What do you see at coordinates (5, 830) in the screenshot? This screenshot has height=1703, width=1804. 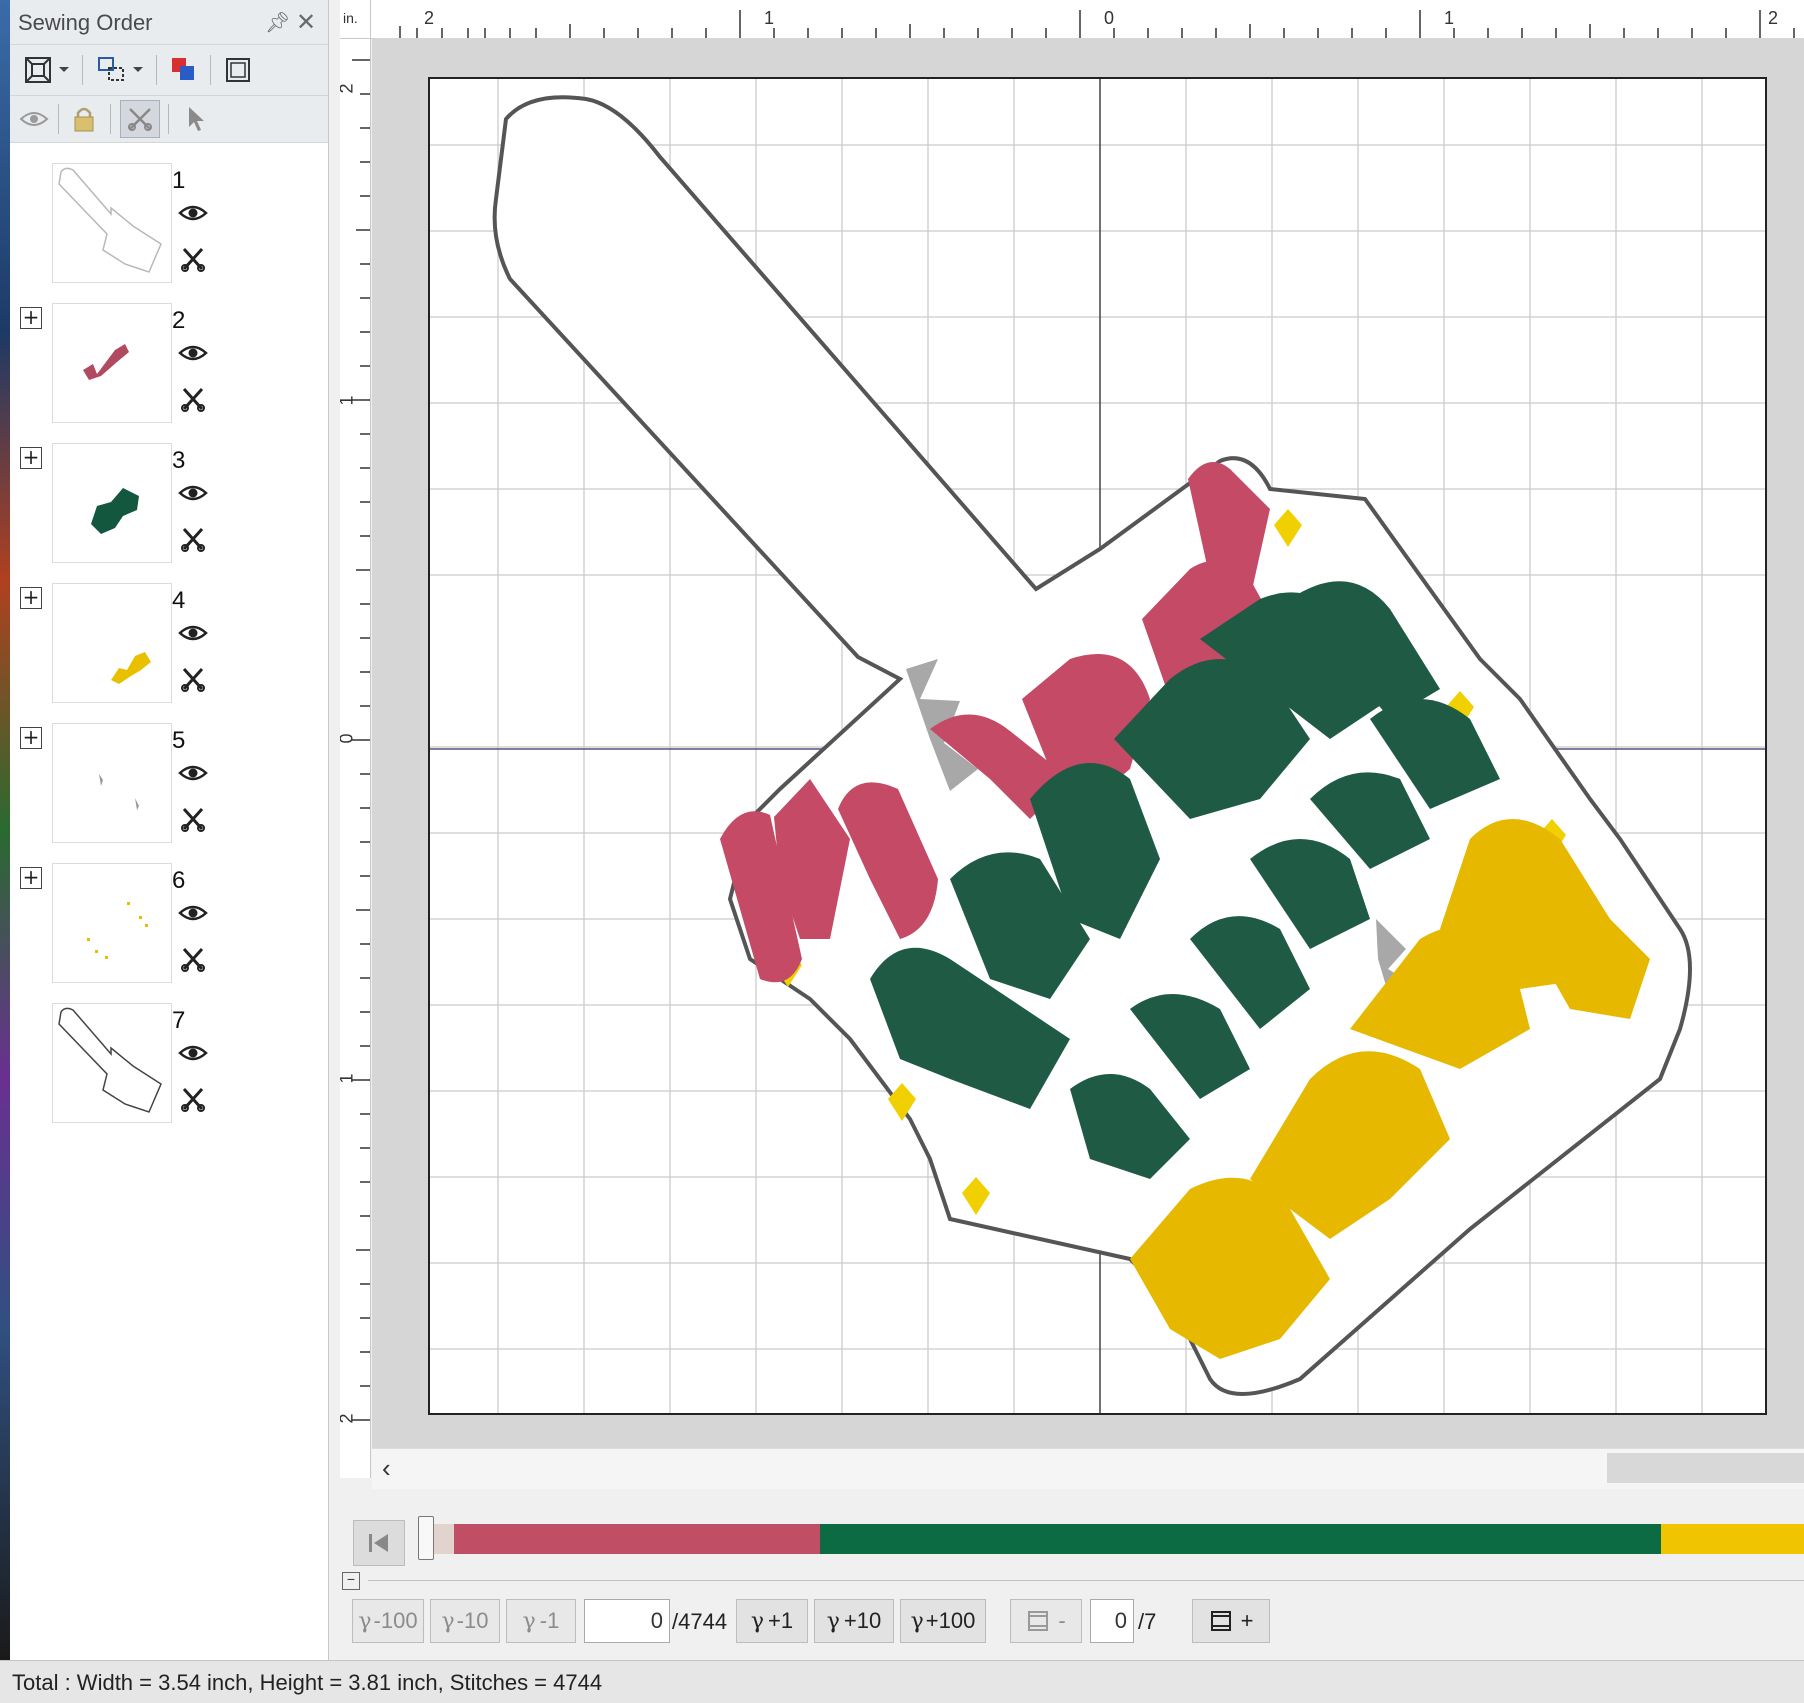 I see `desktop-edge` at bounding box center [5, 830].